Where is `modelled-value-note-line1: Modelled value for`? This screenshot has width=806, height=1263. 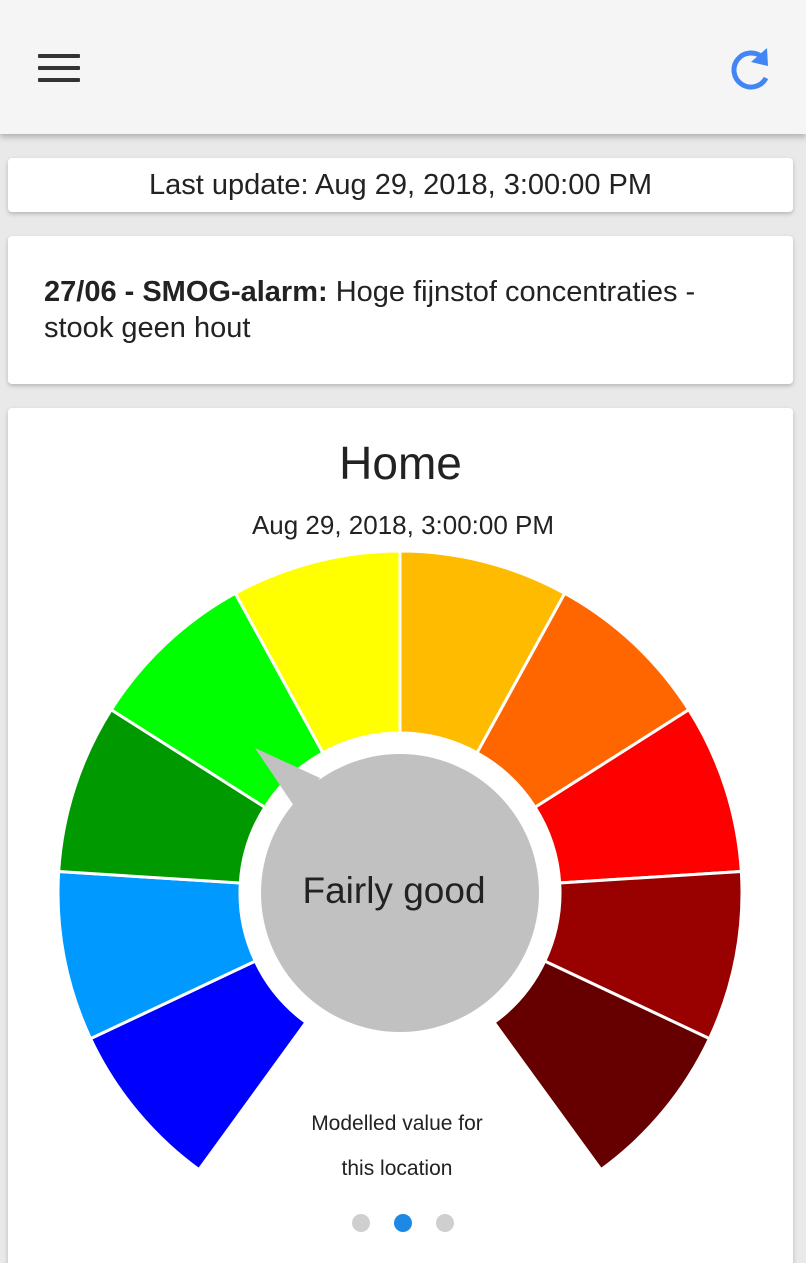
modelled-value-note-line1: Modelled value for is located at coordinates (397, 1123).